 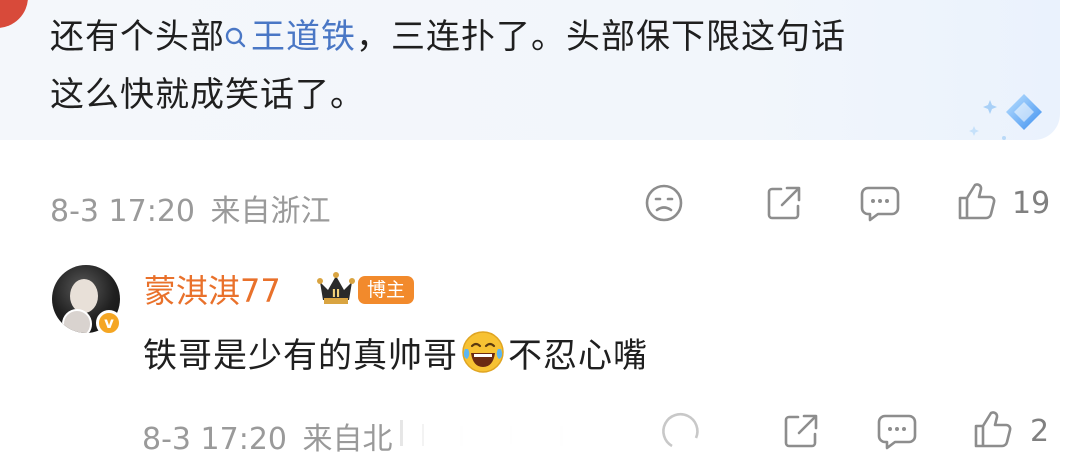 I want to click on comment-time: 8-3 17:20, so click(x=122, y=211).